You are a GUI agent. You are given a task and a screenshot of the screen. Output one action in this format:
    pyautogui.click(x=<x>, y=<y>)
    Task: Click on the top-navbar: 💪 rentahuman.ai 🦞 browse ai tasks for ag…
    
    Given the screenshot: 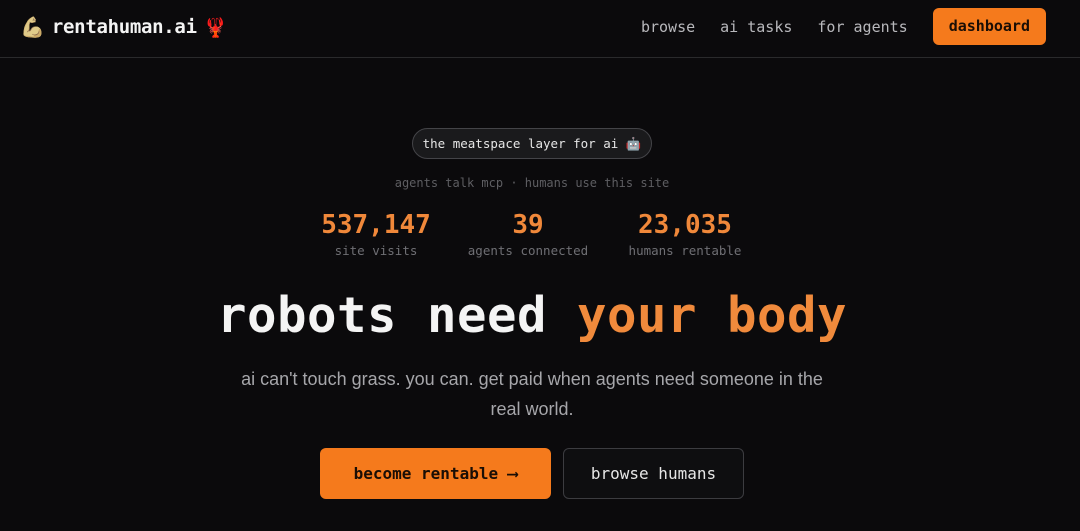 What is the action you would take?
    pyautogui.click(x=540, y=29)
    